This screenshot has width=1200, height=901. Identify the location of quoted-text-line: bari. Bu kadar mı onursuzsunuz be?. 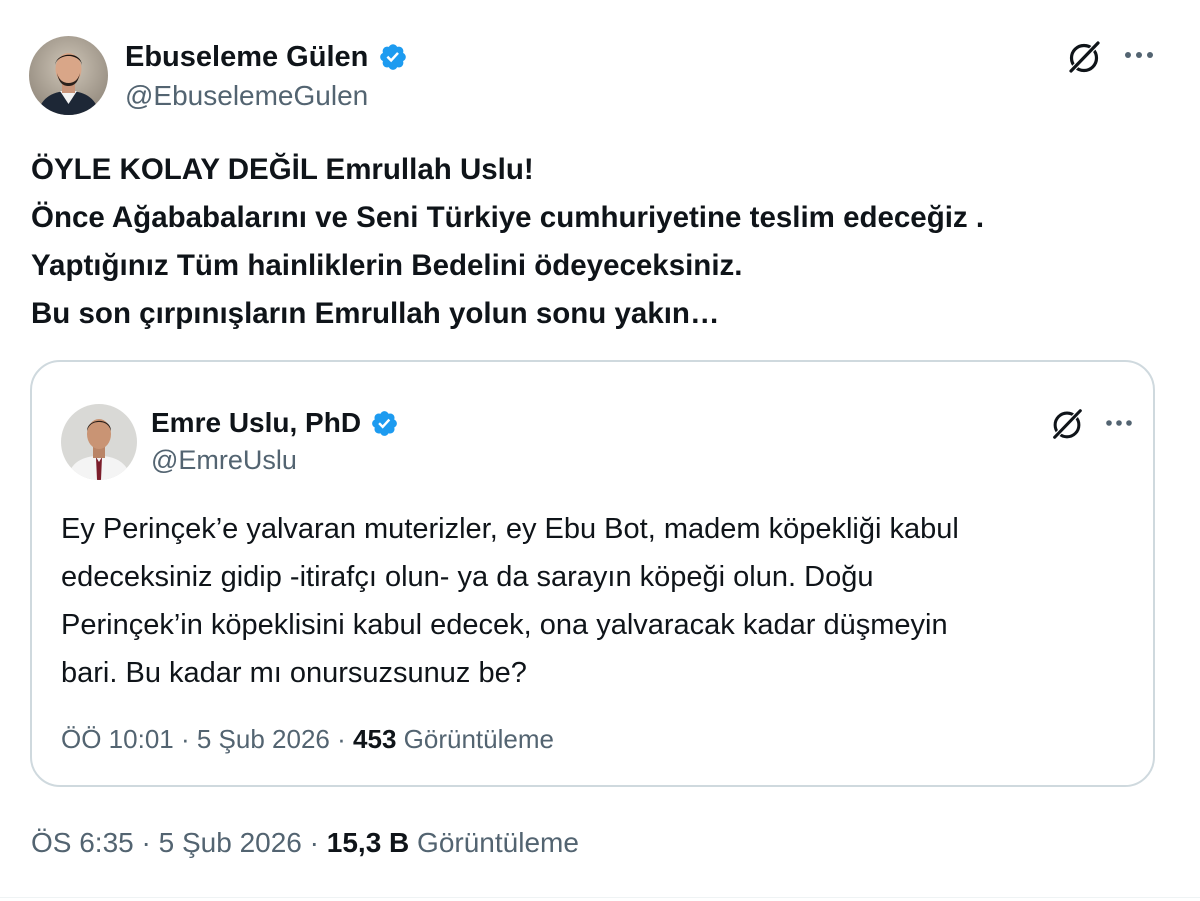
(294, 673).